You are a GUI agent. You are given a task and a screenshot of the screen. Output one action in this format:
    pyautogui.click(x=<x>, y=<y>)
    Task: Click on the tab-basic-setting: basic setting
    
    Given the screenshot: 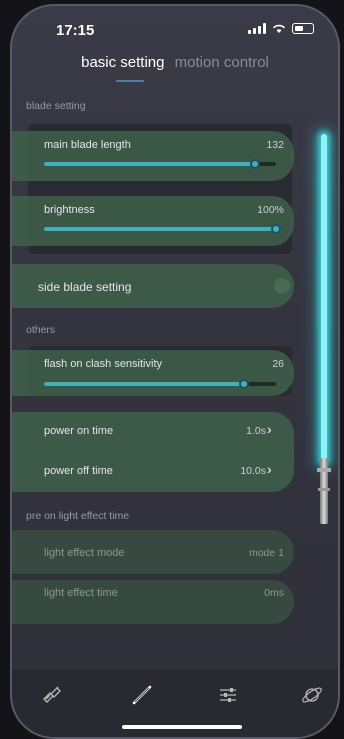 What is the action you would take?
    pyautogui.click(x=122, y=62)
    